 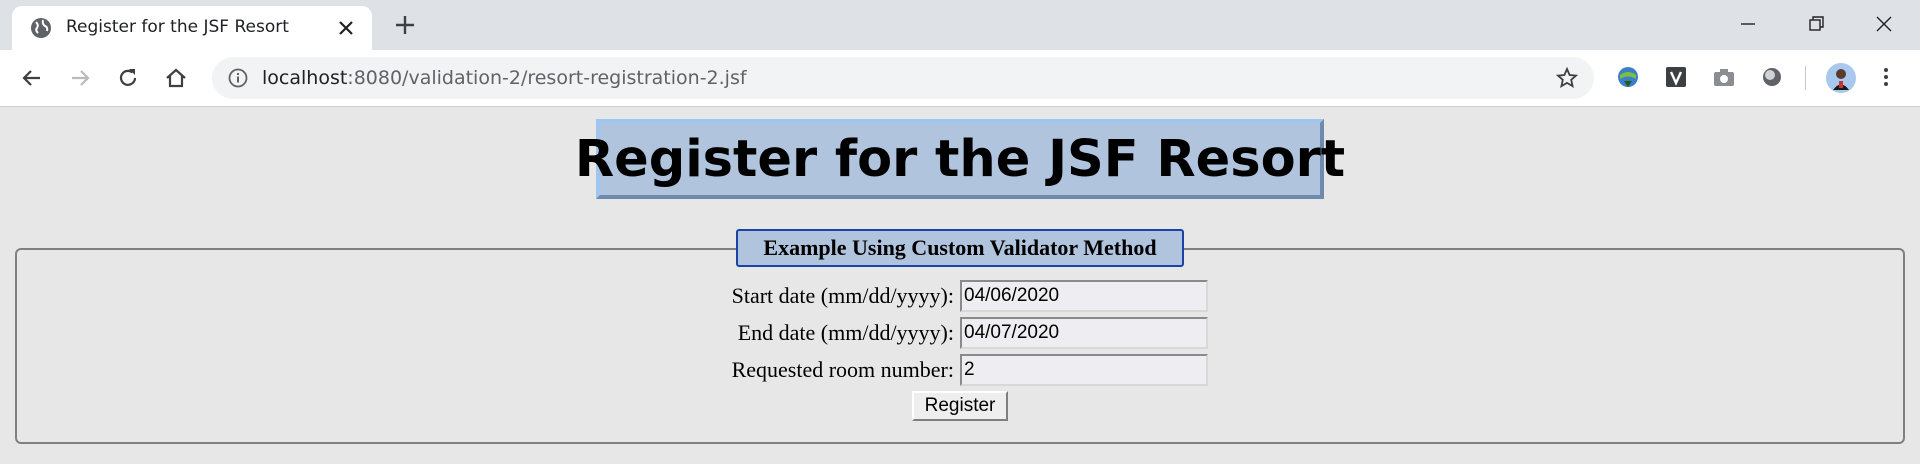 I want to click on url-host: localhost, so click(x=305, y=78).